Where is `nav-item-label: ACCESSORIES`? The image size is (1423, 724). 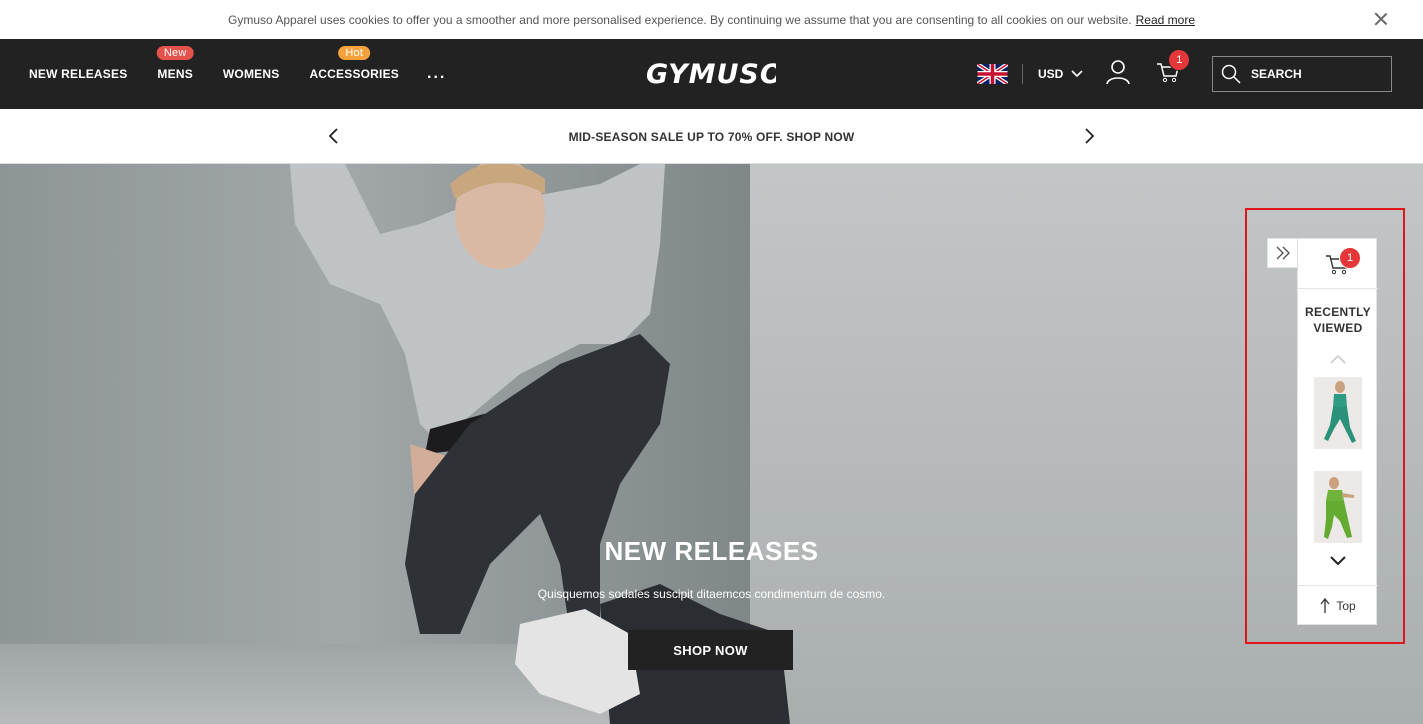 nav-item-label: ACCESSORIES is located at coordinates (354, 74).